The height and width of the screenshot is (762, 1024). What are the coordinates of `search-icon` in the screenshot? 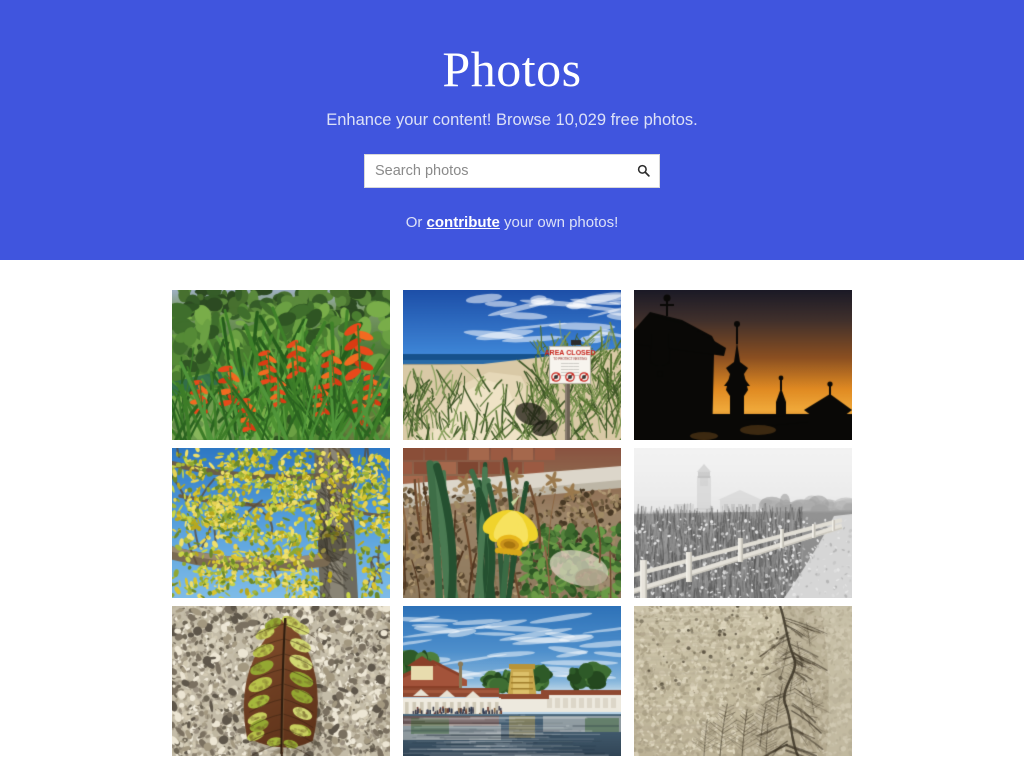 It's located at (643, 171).